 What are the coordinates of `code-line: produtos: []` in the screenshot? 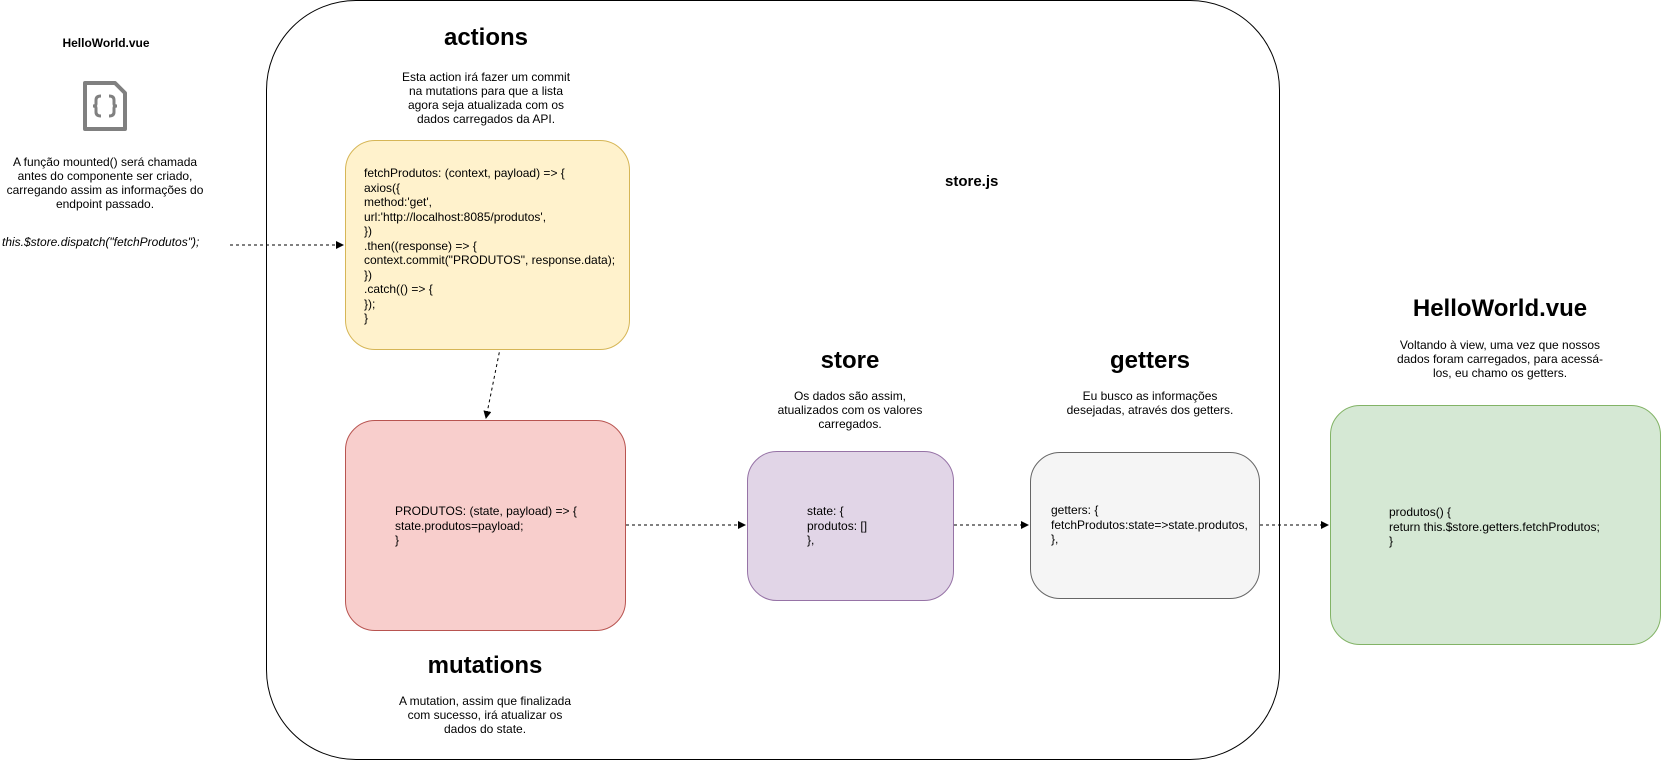 It's located at (837, 525).